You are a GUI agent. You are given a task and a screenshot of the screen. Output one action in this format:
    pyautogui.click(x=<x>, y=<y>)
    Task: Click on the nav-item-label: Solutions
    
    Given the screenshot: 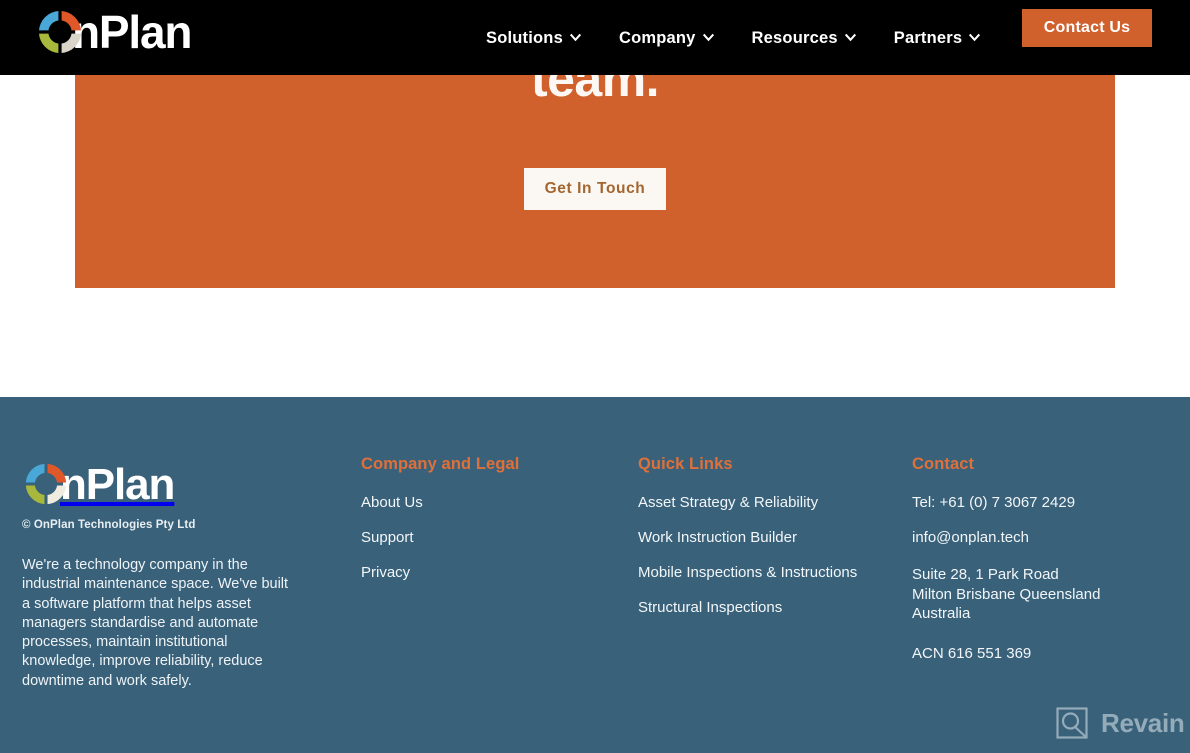 What is the action you would take?
    pyautogui.click(x=524, y=38)
    